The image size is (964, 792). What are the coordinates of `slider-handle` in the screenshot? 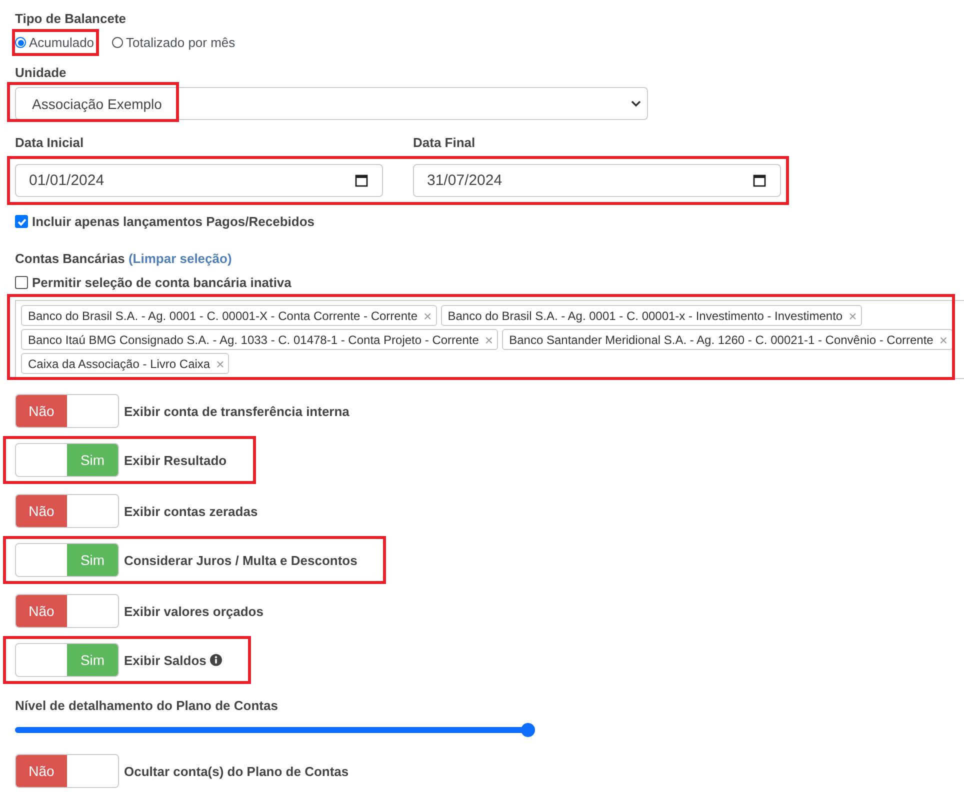 It's located at (528, 730).